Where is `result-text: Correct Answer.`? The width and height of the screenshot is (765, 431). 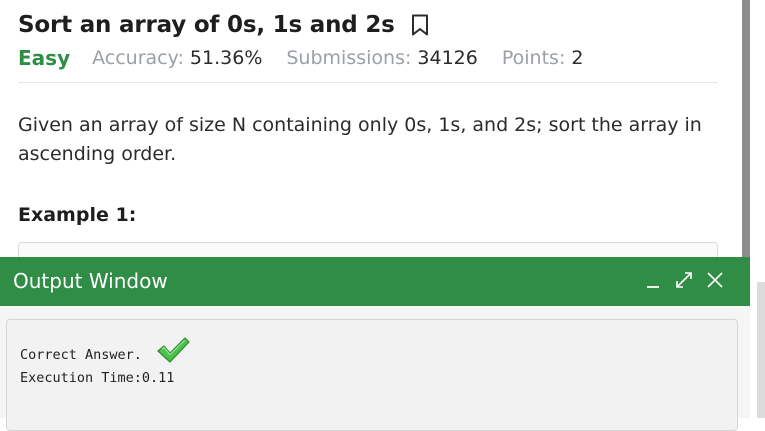 result-text: Correct Answer. is located at coordinates (81, 355).